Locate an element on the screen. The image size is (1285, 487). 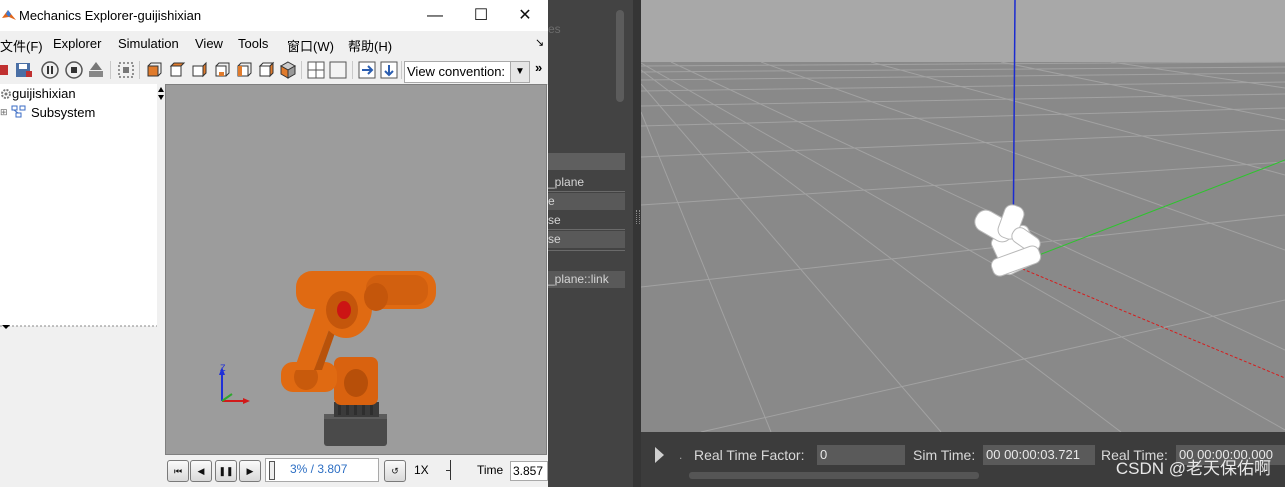
fit-view-icon is located at coordinates (126, 70).